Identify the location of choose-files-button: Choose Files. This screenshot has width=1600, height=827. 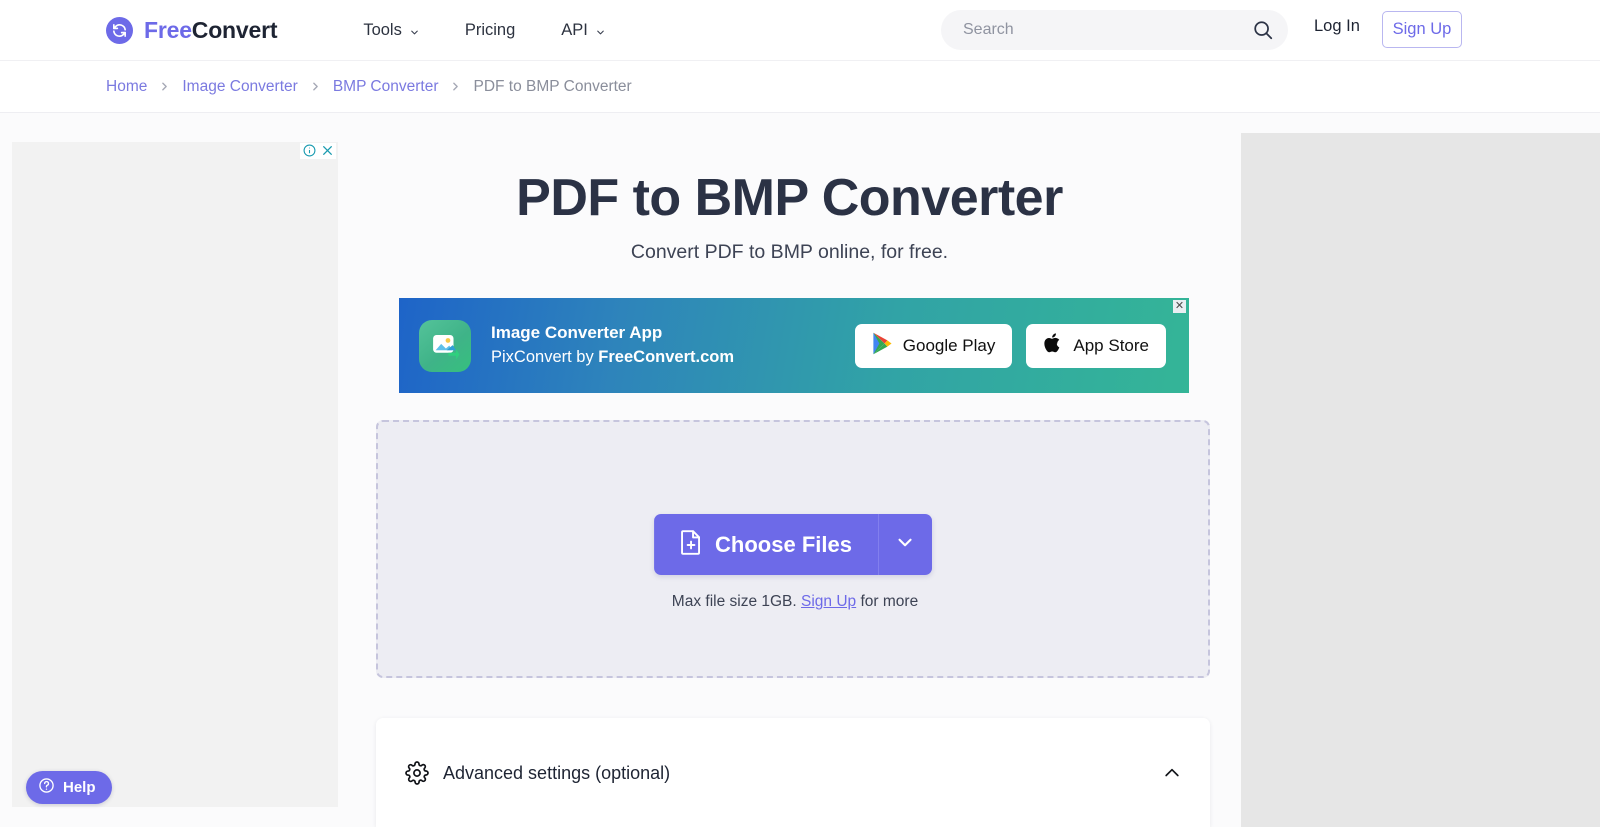
(766, 544).